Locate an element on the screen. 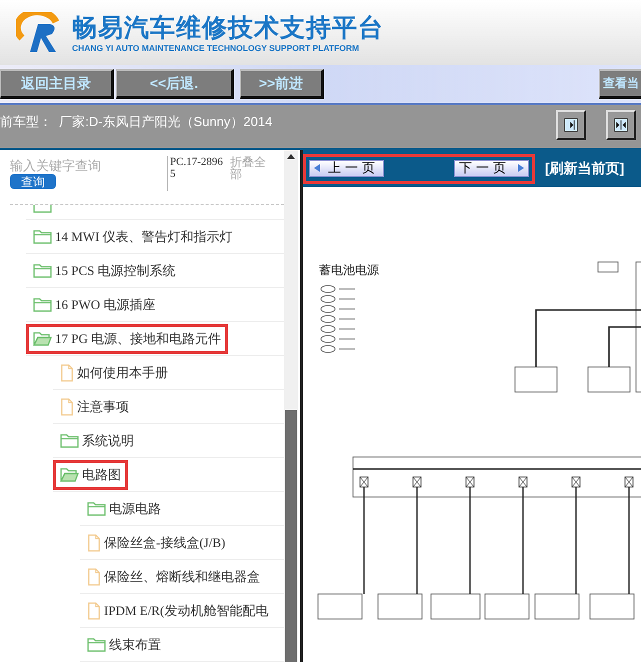 The height and width of the screenshot is (662, 641). tree-item: 注意事项 is located at coordinates (94, 407).